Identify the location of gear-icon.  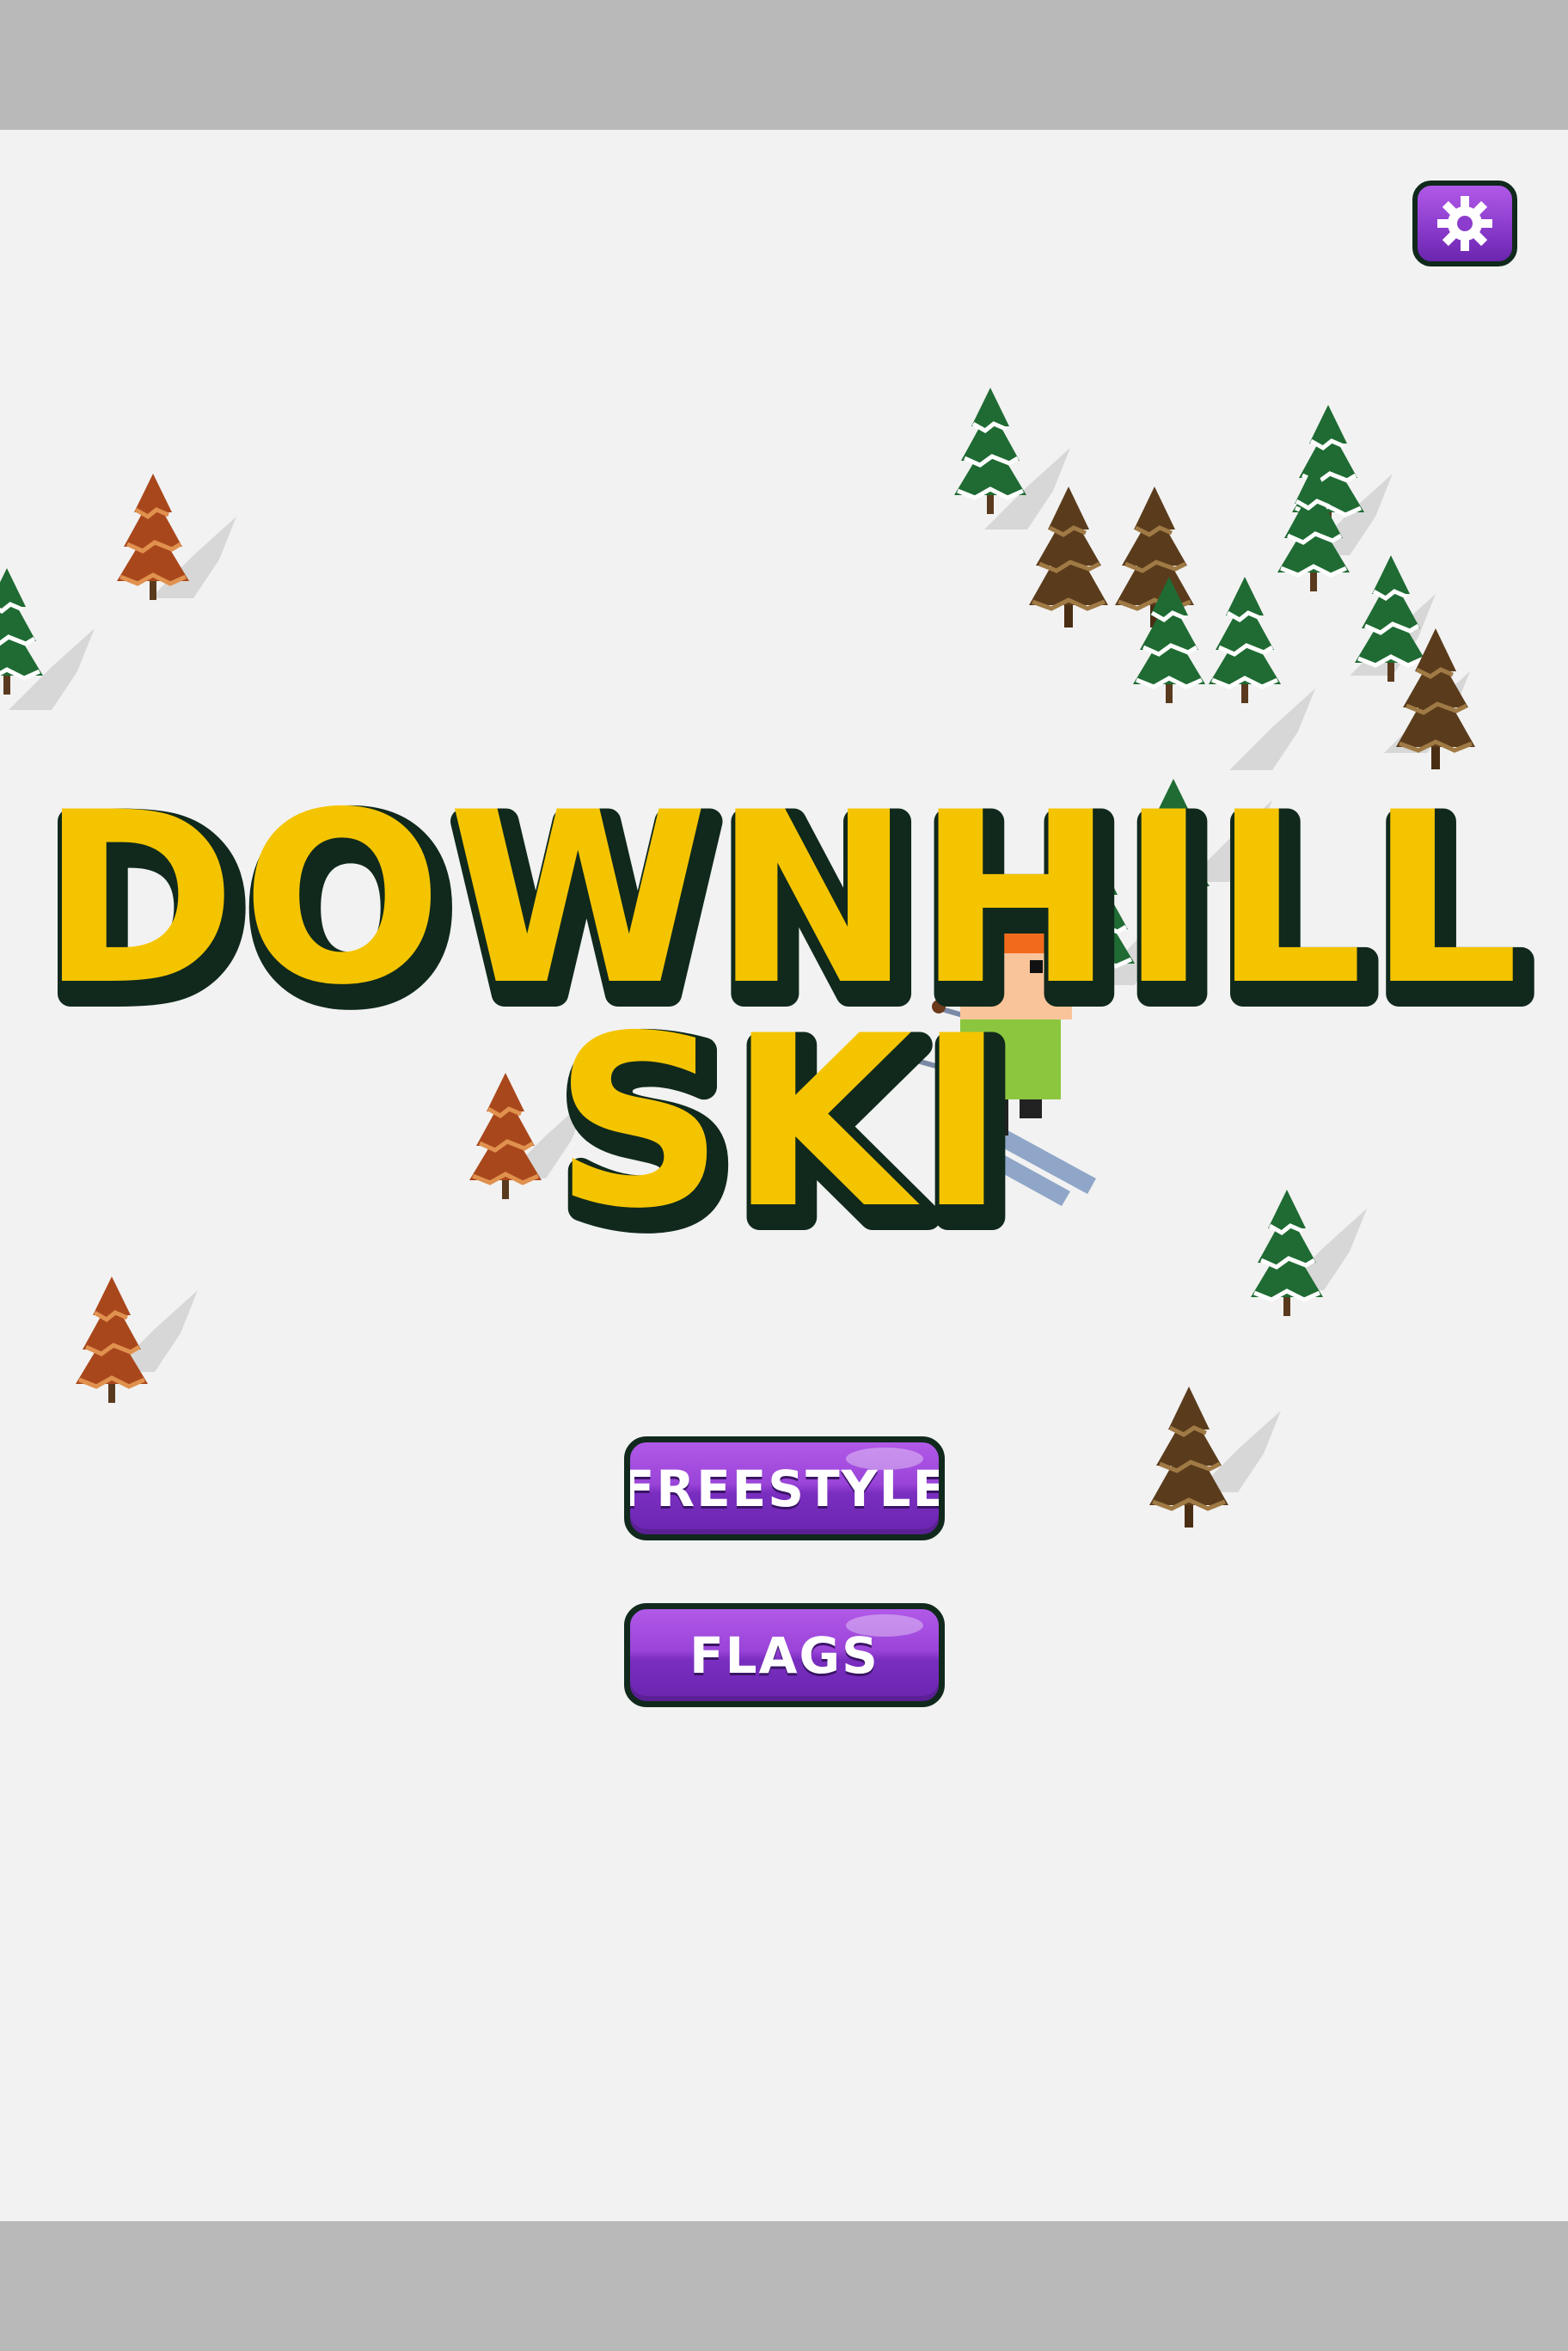
(1464, 223).